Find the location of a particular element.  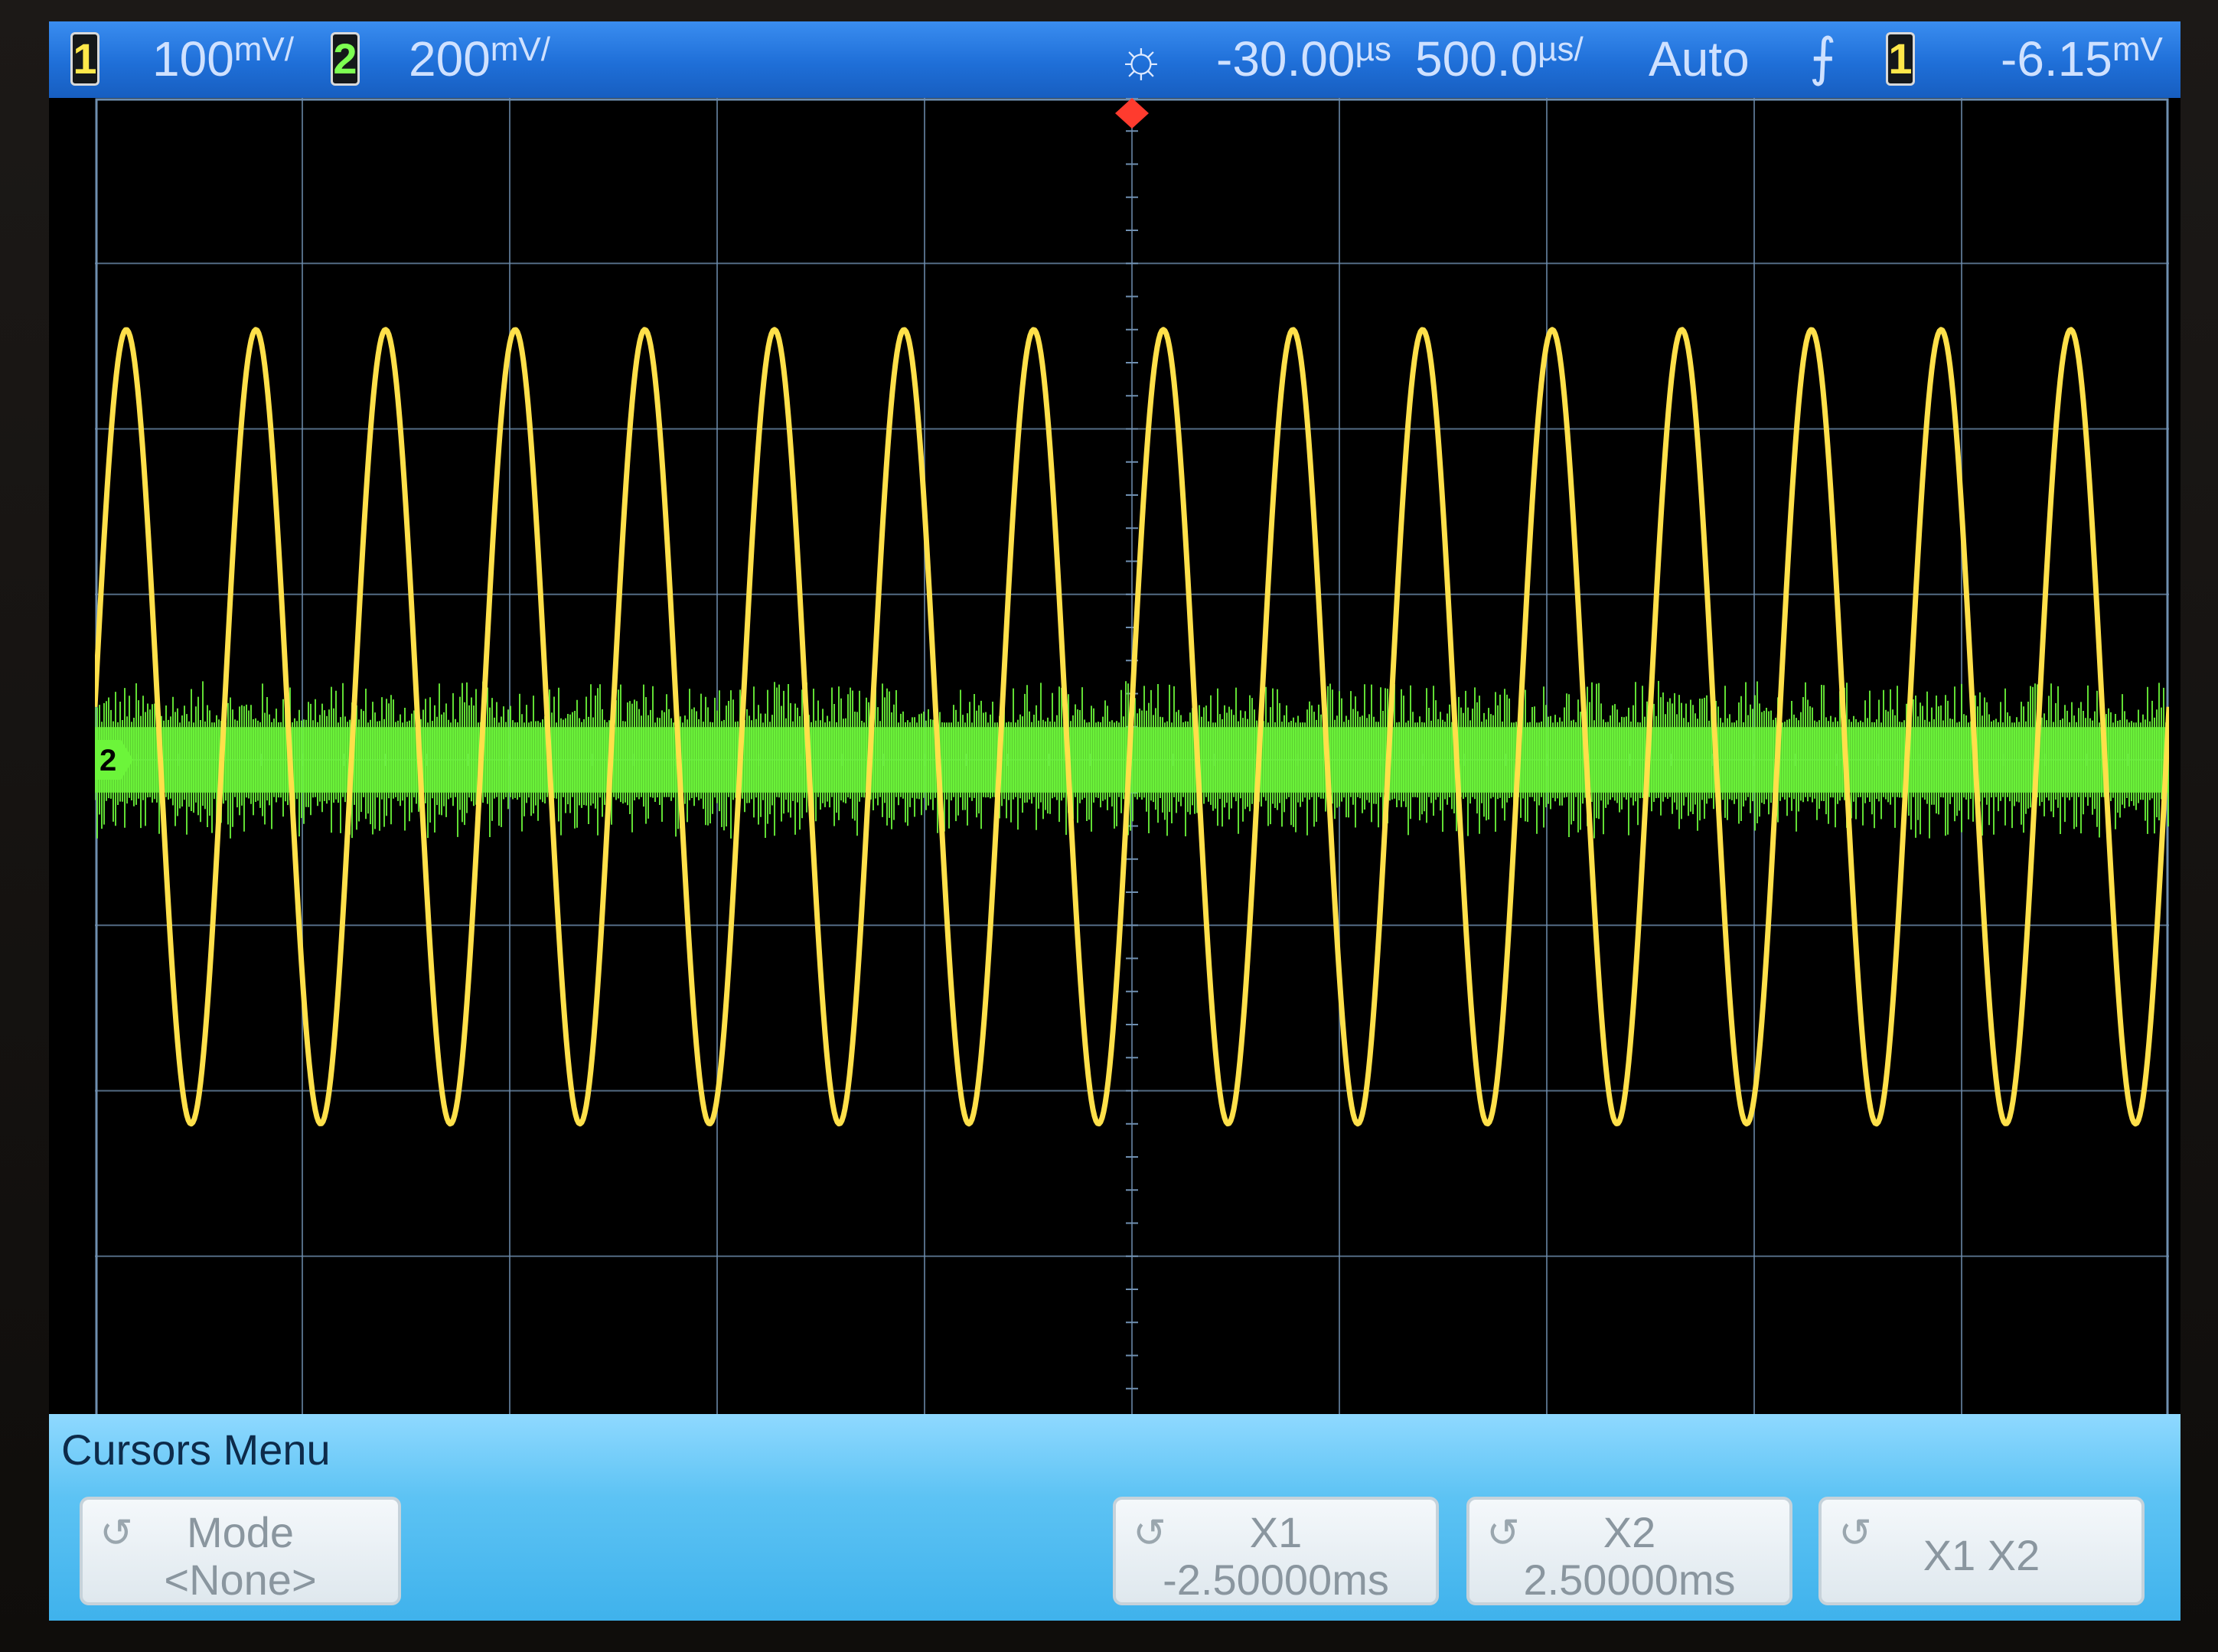

trigger-level-unit: mV is located at coordinates (2137, 49).